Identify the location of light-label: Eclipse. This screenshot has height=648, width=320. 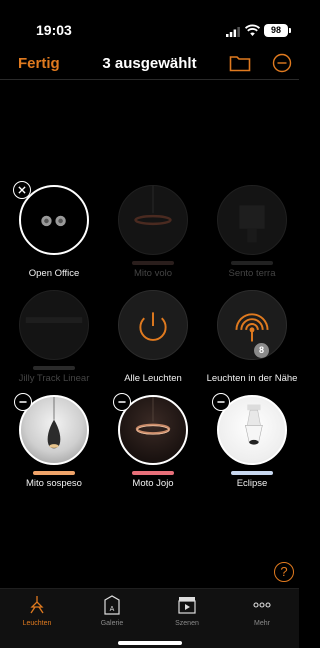
(252, 483).